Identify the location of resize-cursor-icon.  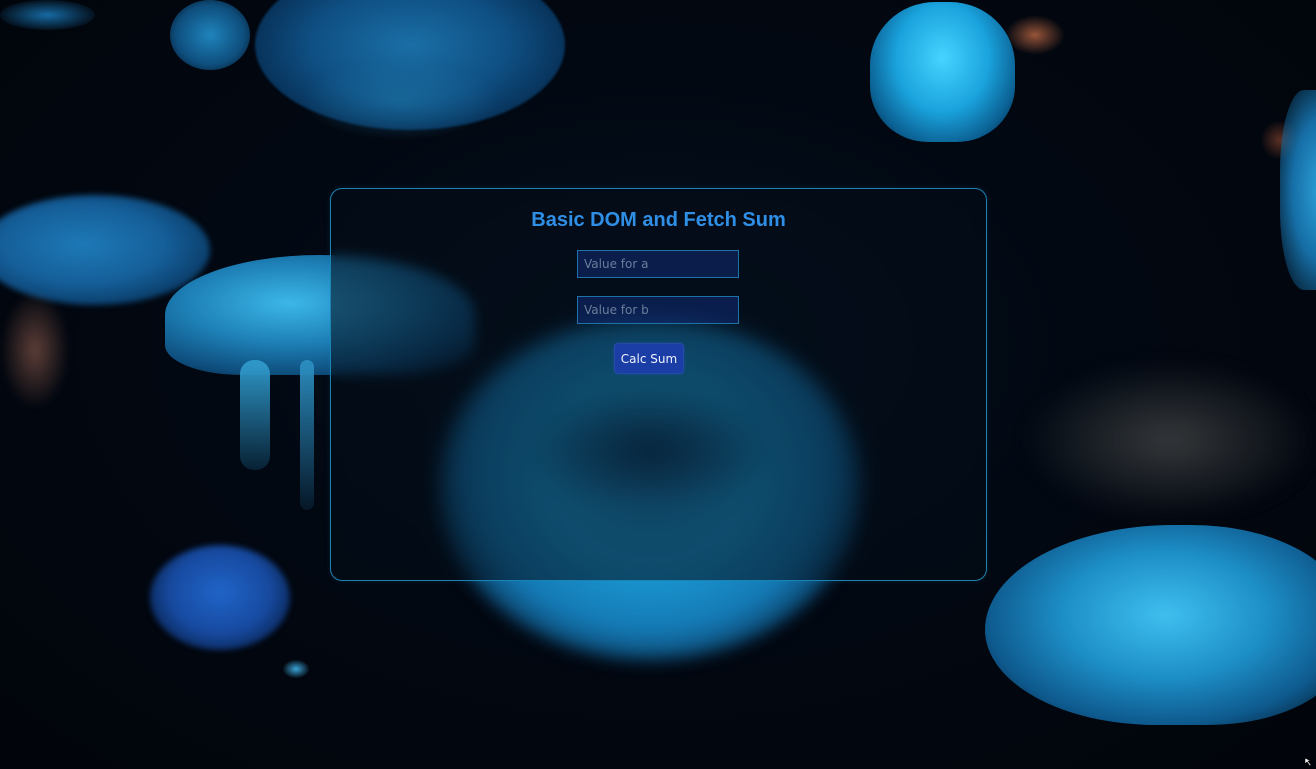
(1308, 762).